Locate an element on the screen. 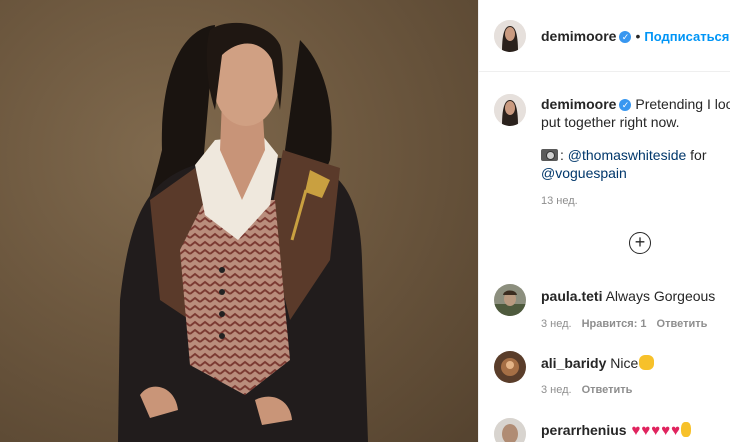  caption-second-line: put together right now. is located at coordinates (610, 122).